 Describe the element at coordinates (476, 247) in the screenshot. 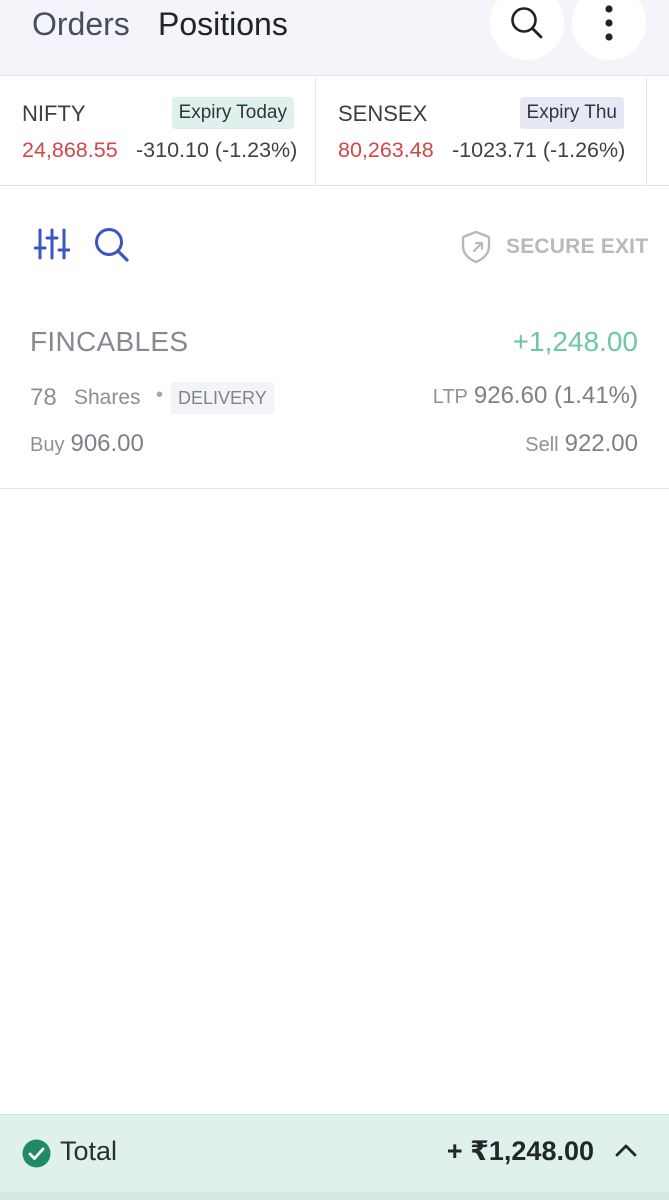

I see `shield-icon` at that location.